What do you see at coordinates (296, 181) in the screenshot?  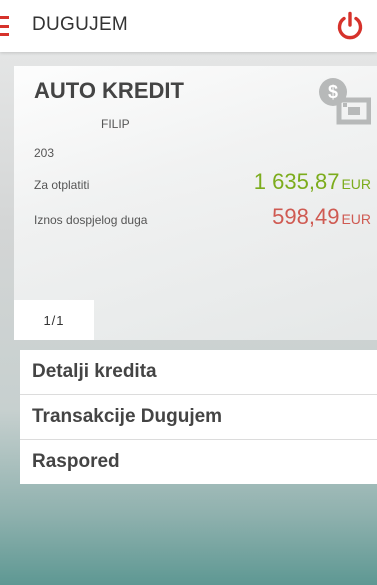 I see `amount-due-number: 1 635,87` at bounding box center [296, 181].